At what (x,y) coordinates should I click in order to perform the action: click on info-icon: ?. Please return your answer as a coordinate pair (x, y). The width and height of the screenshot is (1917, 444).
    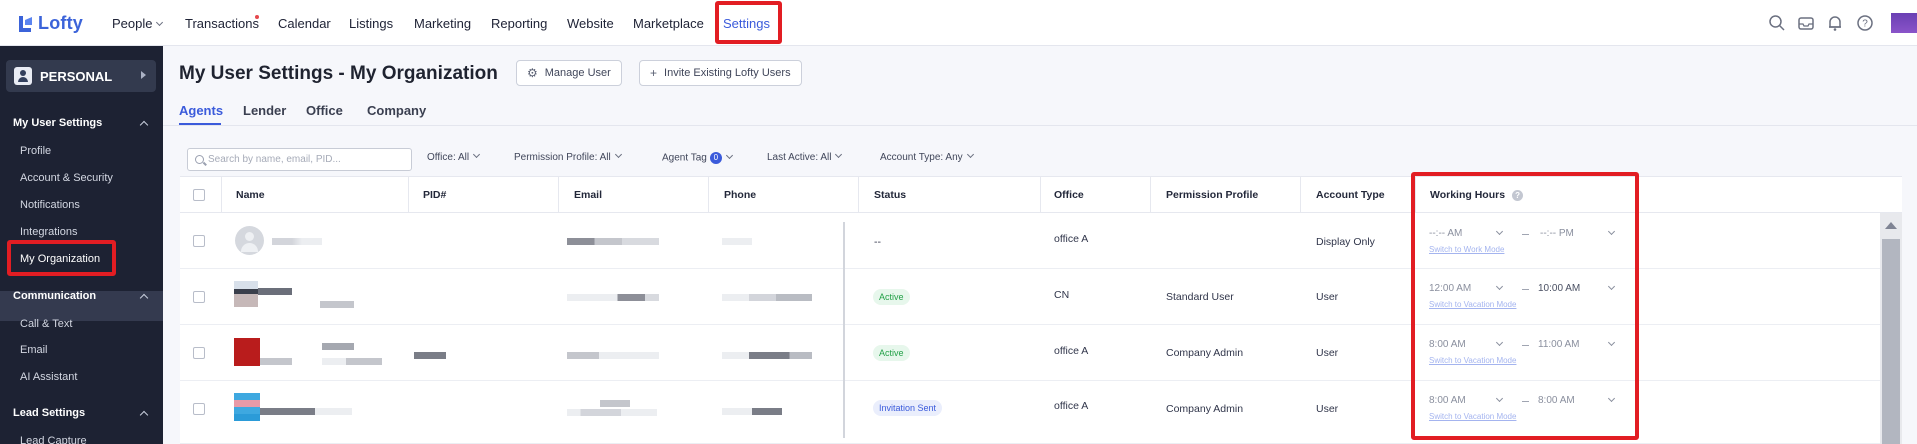
    Looking at the image, I should click on (1518, 195).